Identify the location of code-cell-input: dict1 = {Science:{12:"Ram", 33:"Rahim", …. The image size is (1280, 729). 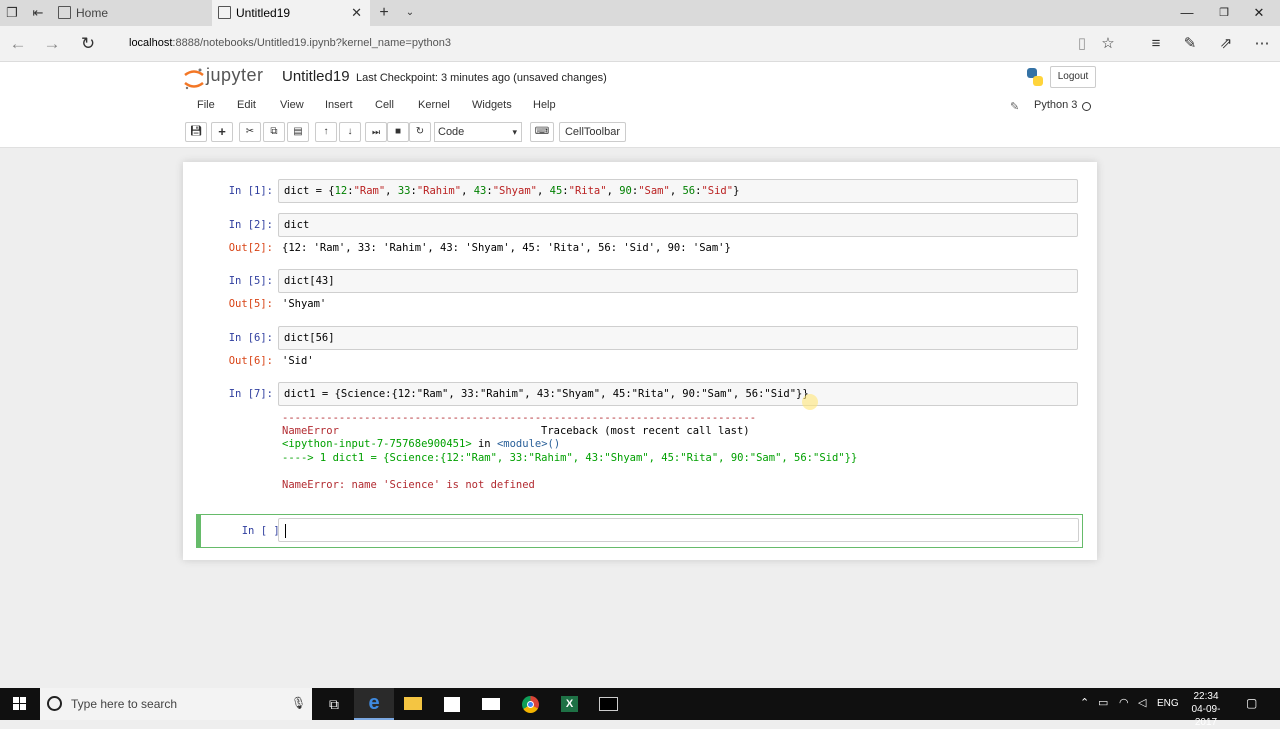
(678, 394).